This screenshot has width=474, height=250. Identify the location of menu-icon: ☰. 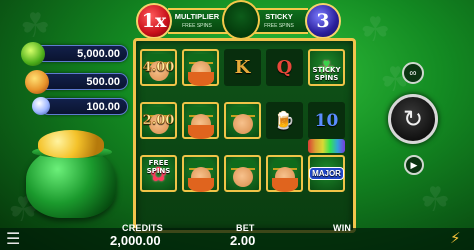
(13, 238).